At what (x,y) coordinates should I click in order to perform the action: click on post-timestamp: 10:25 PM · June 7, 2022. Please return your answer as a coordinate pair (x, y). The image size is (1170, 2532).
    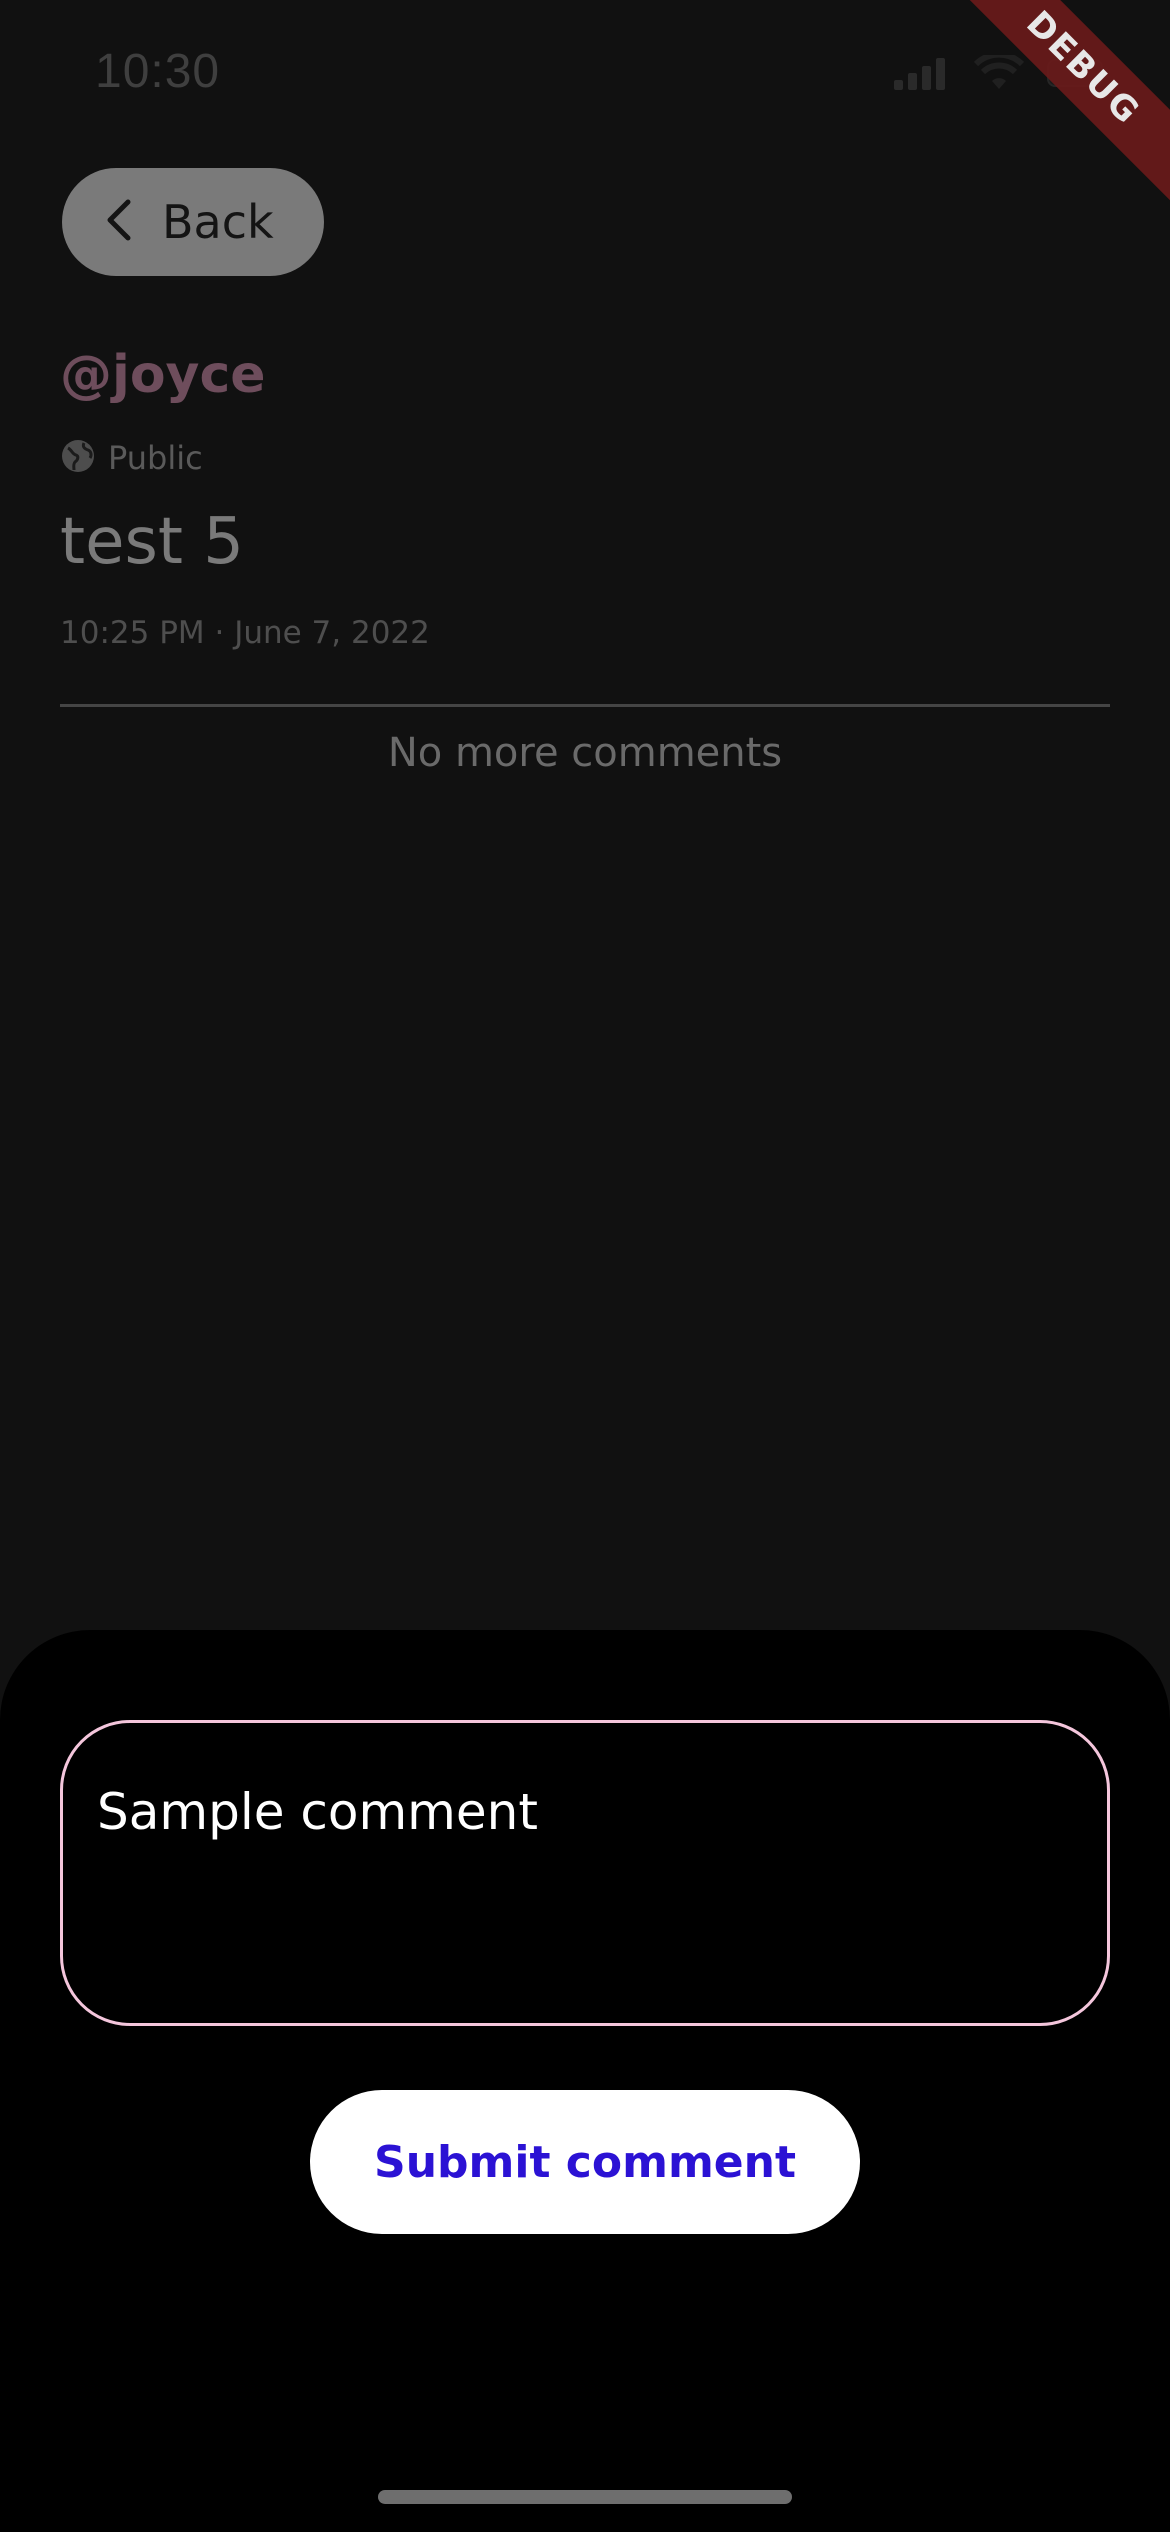
    Looking at the image, I should click on (245, 633).